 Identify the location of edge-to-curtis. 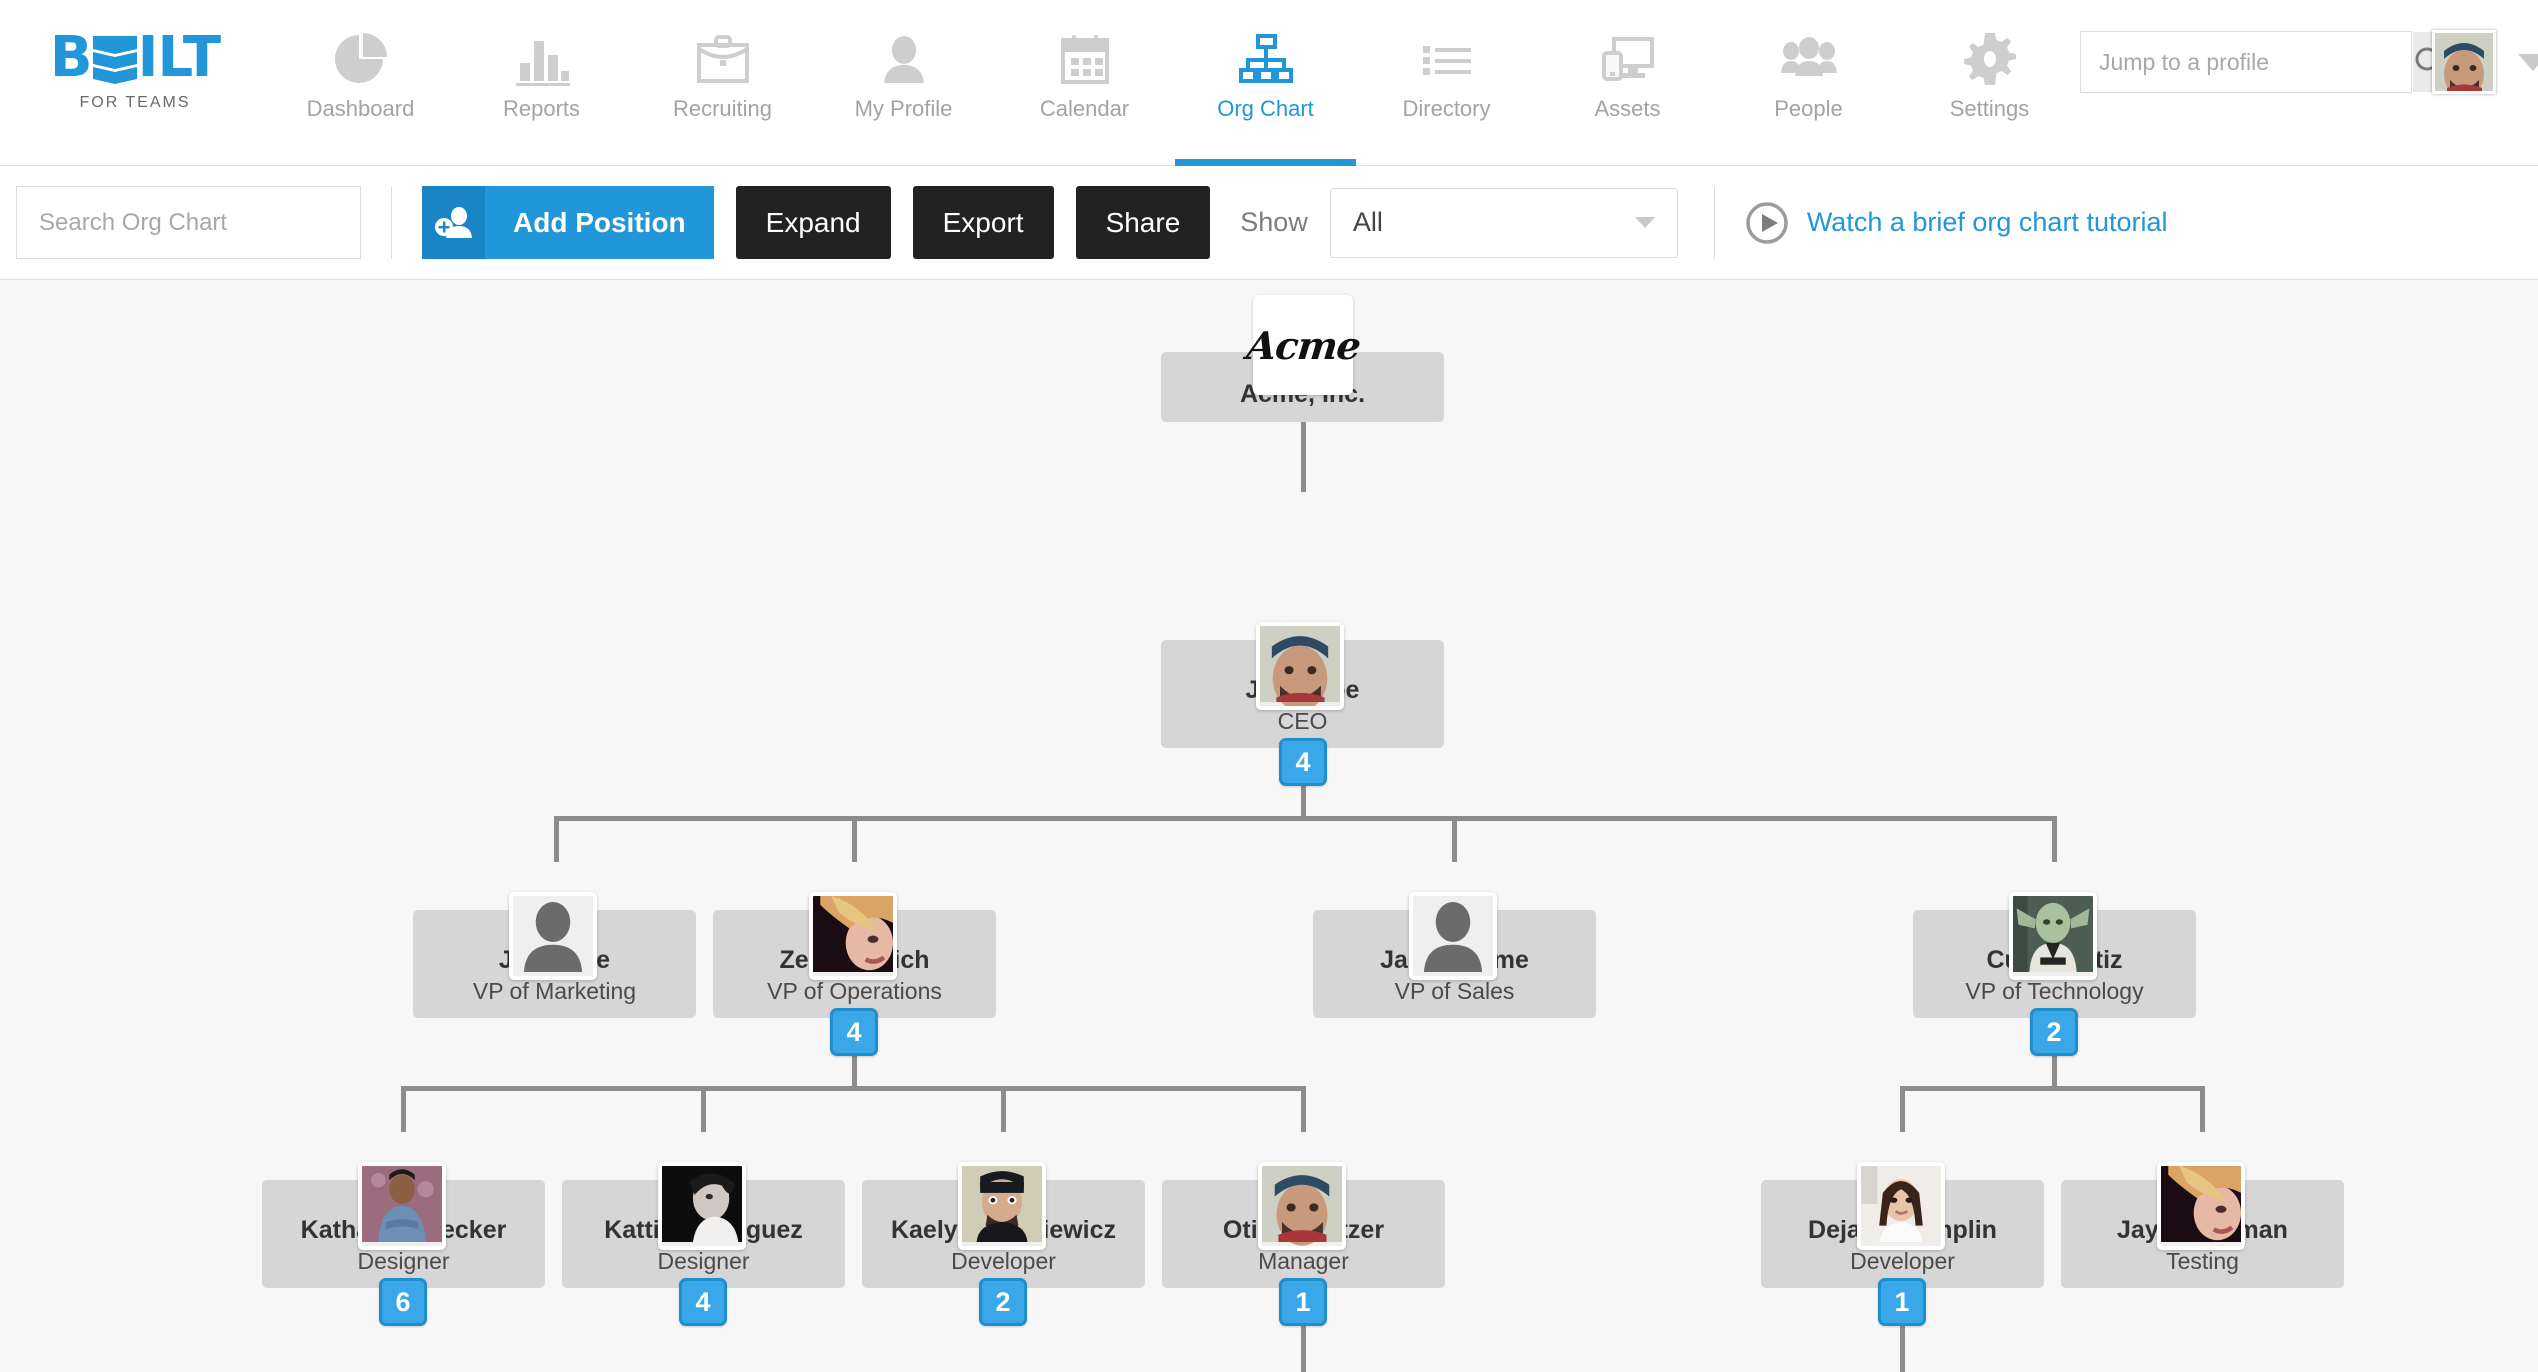
(2054, 839).